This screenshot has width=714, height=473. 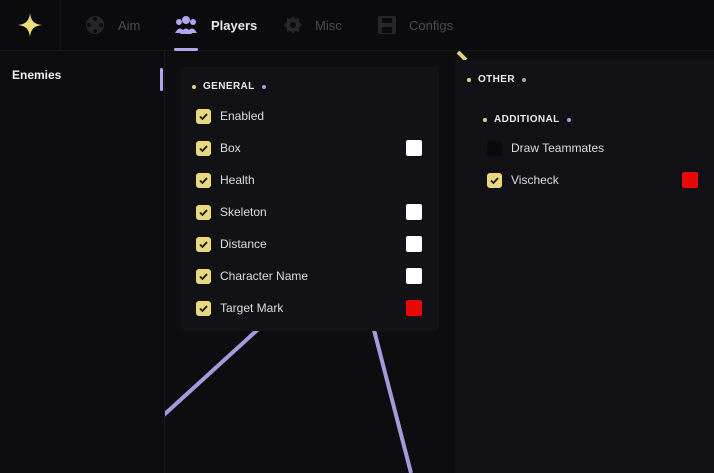 I want to click on distance-color-swatch, so click(x=414, y=244).